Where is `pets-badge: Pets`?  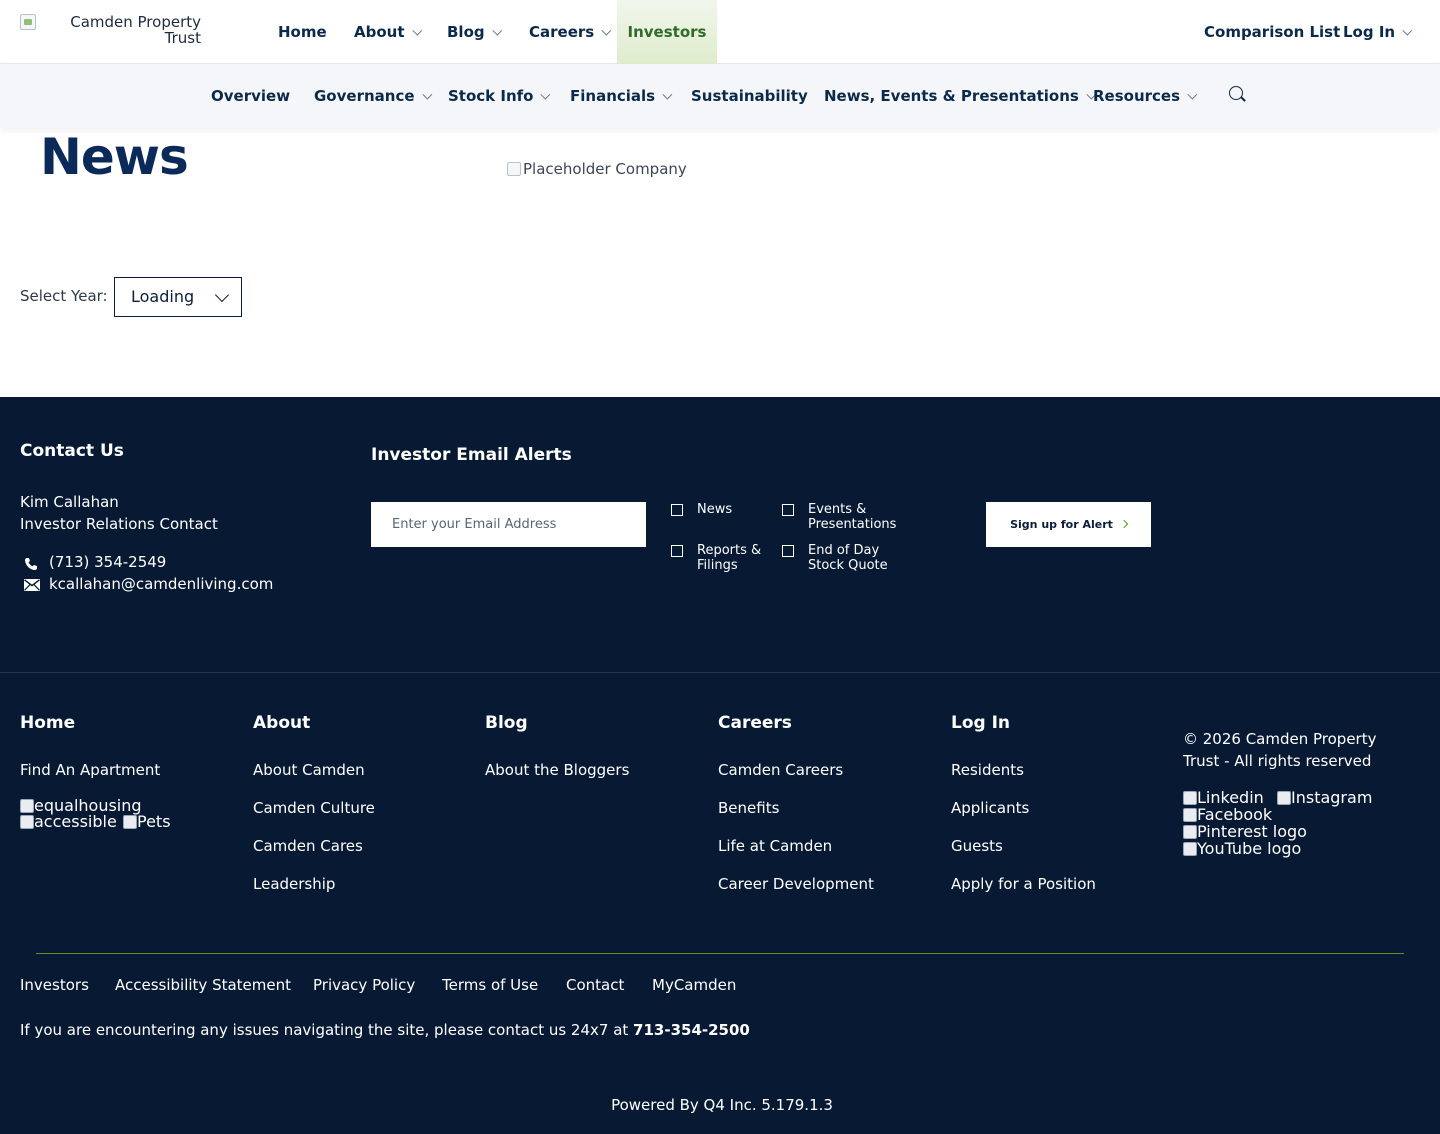 pets-badge: Pets is located at coordinates (147, 821).